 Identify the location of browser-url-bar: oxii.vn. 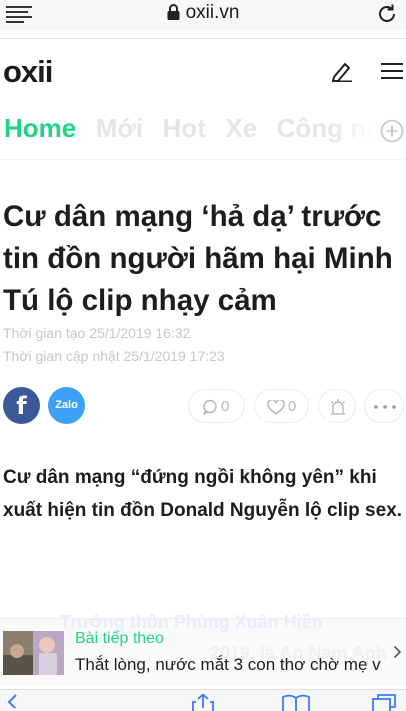
(203, 15).